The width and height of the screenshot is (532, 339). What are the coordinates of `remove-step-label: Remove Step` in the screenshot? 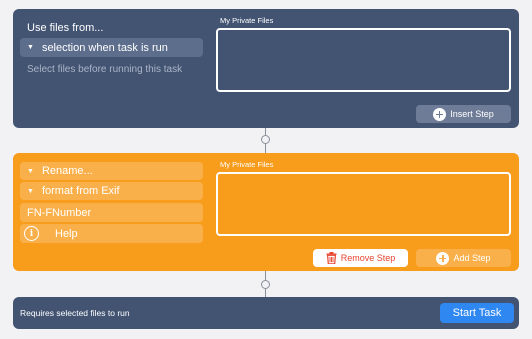 It's located at (368, 258).